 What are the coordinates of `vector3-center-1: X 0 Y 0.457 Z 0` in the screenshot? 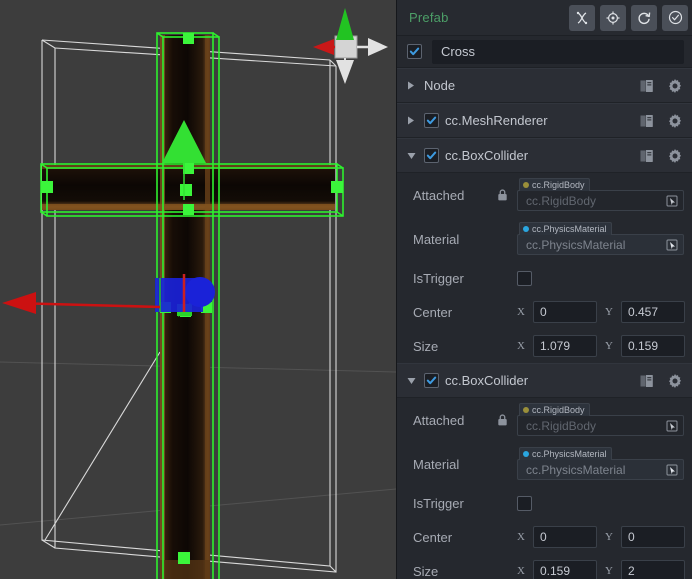 It's located at (604, 312).